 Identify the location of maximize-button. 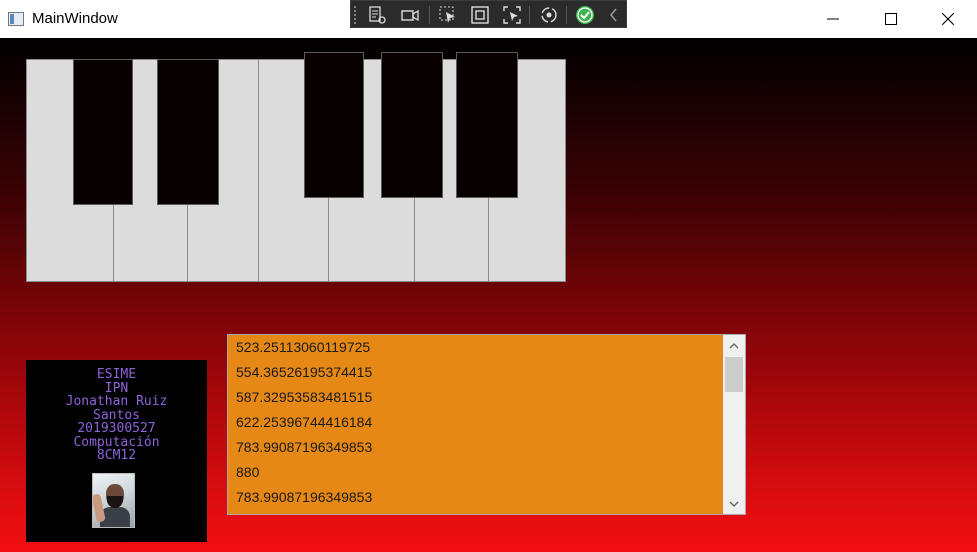
(891, 19).